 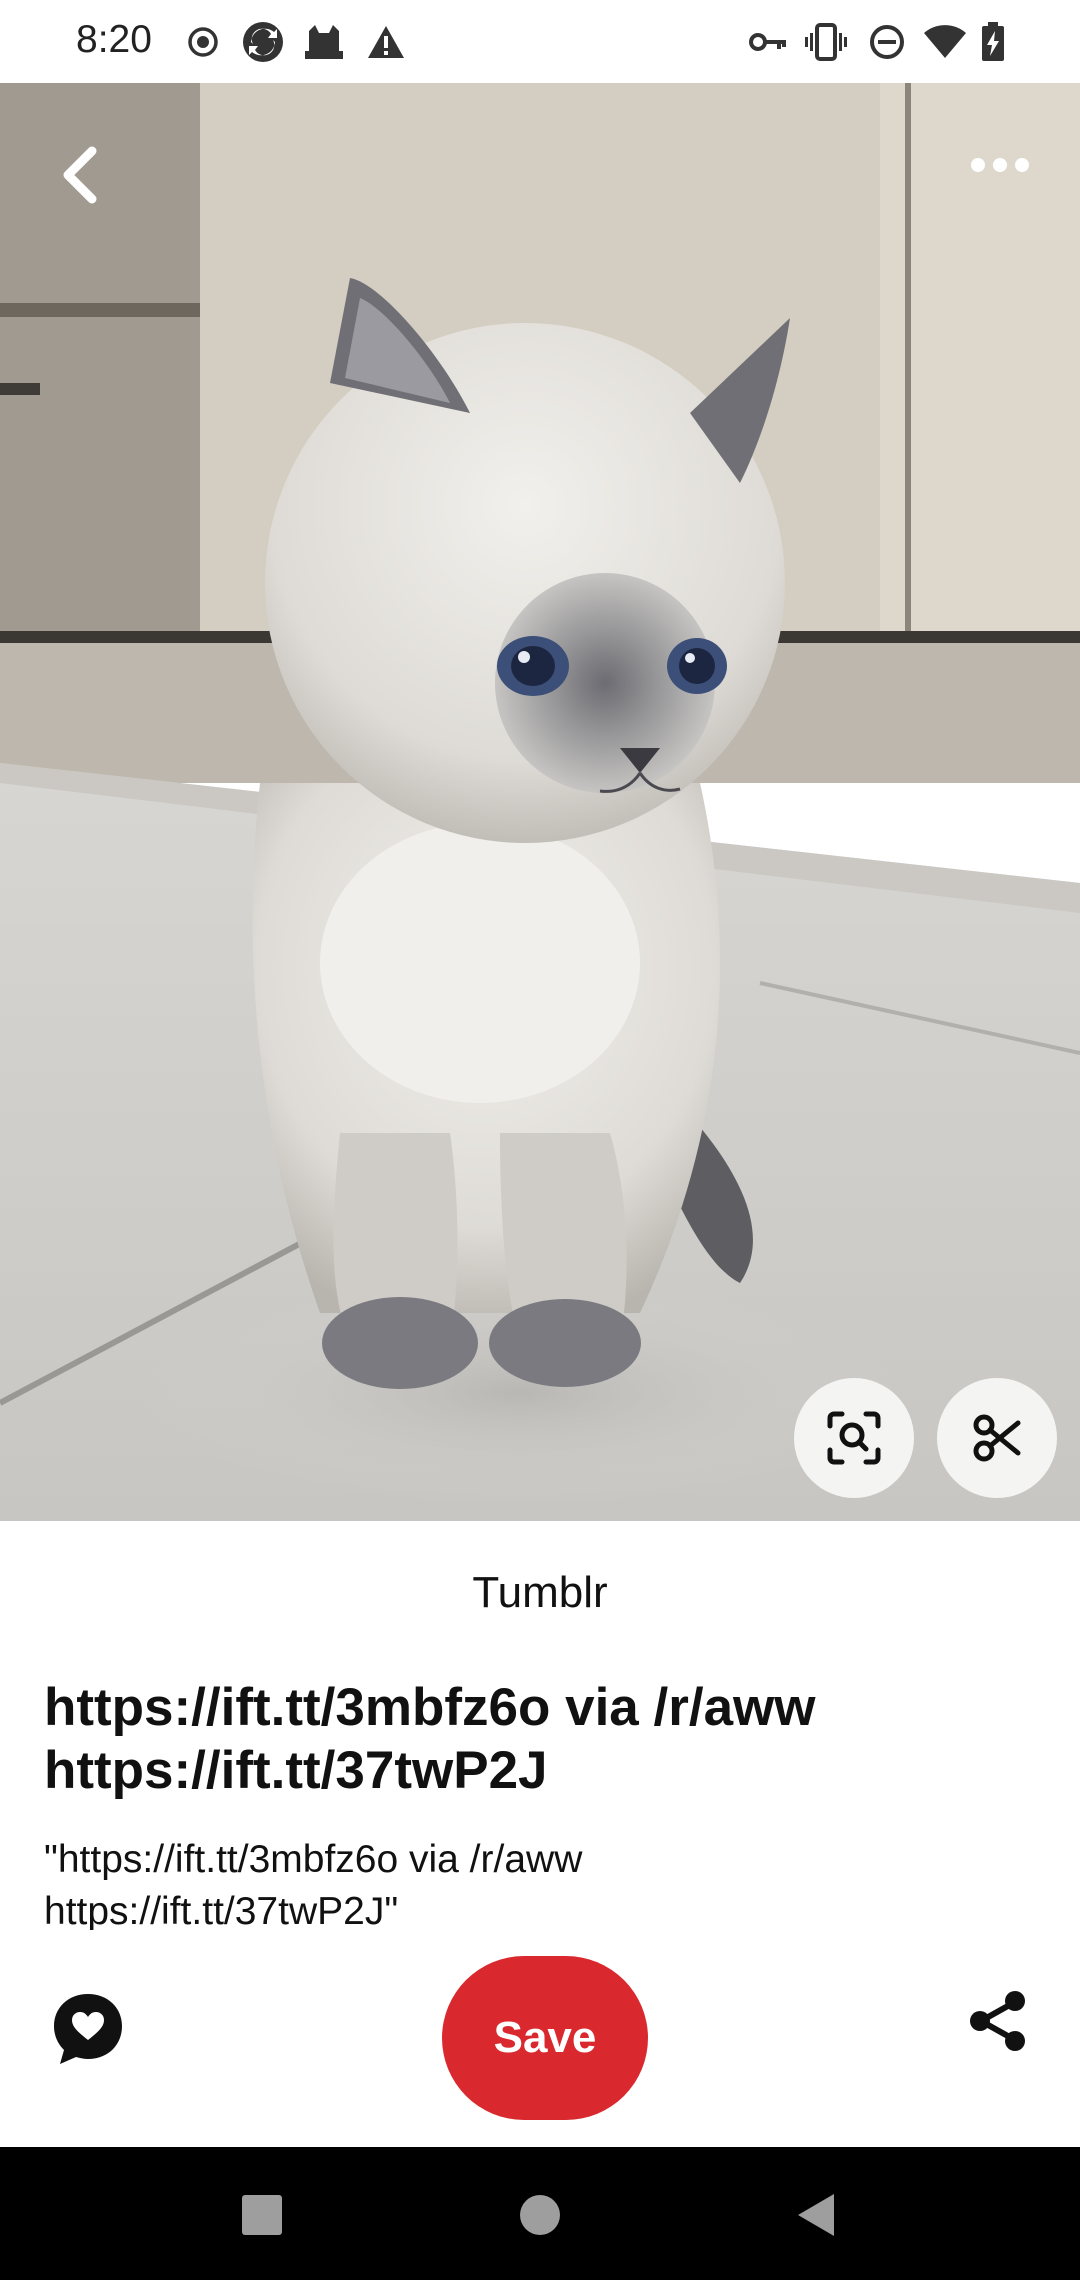 I want to click on home-button, so click(x=540, y=2215).